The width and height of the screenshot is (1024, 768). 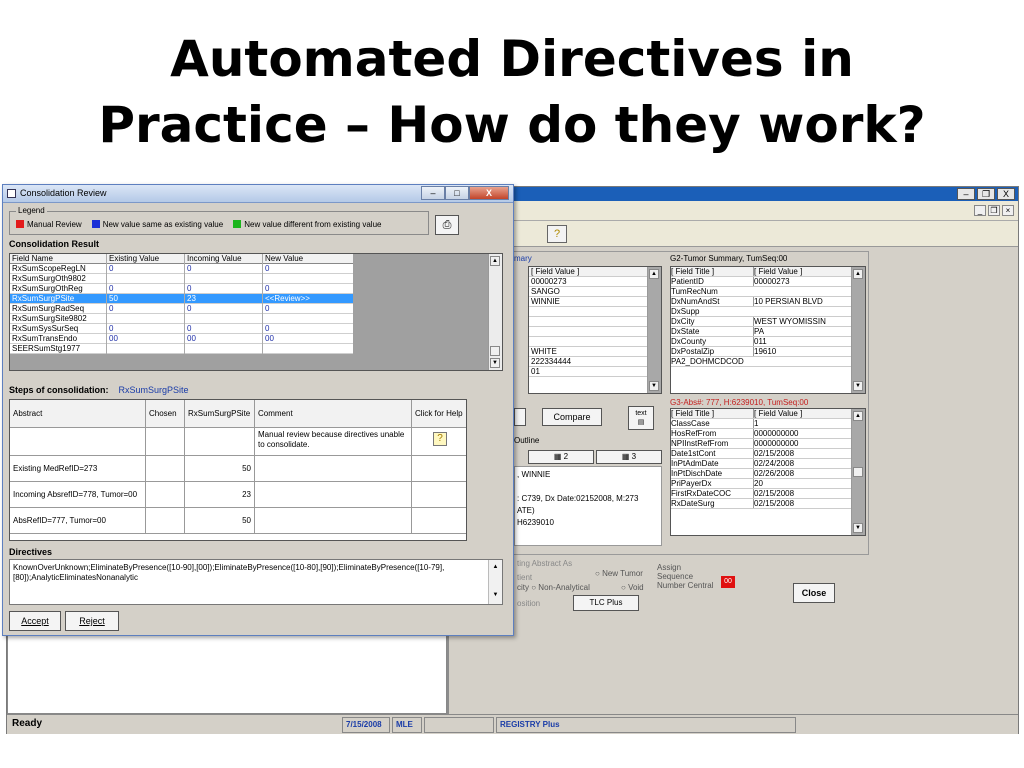 I want to click on g1-row: 222334444, so click(x=588, y=362).